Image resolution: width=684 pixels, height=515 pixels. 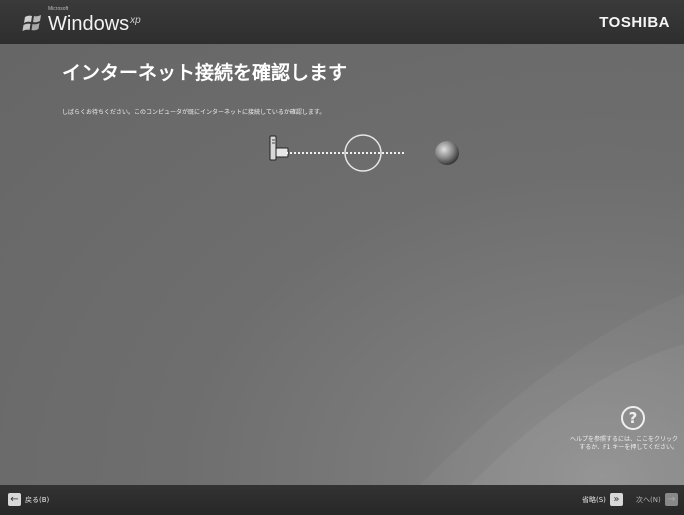 What do you see at coordinates (634, 22) in the screenshot?
I see `brand-logo: TOSHIBA` at bounding box center [634, 22].